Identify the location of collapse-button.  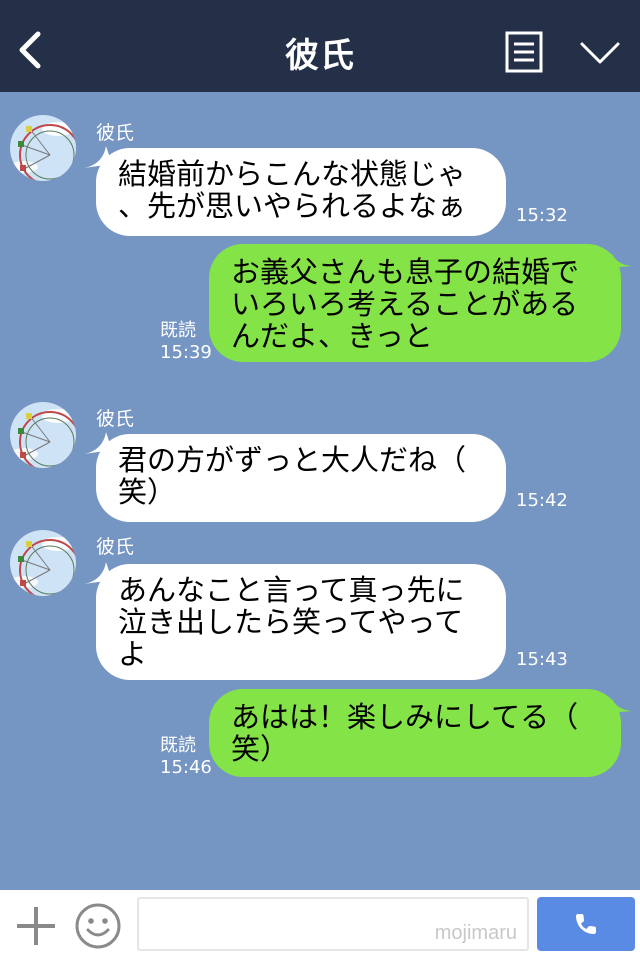
(600, 53).